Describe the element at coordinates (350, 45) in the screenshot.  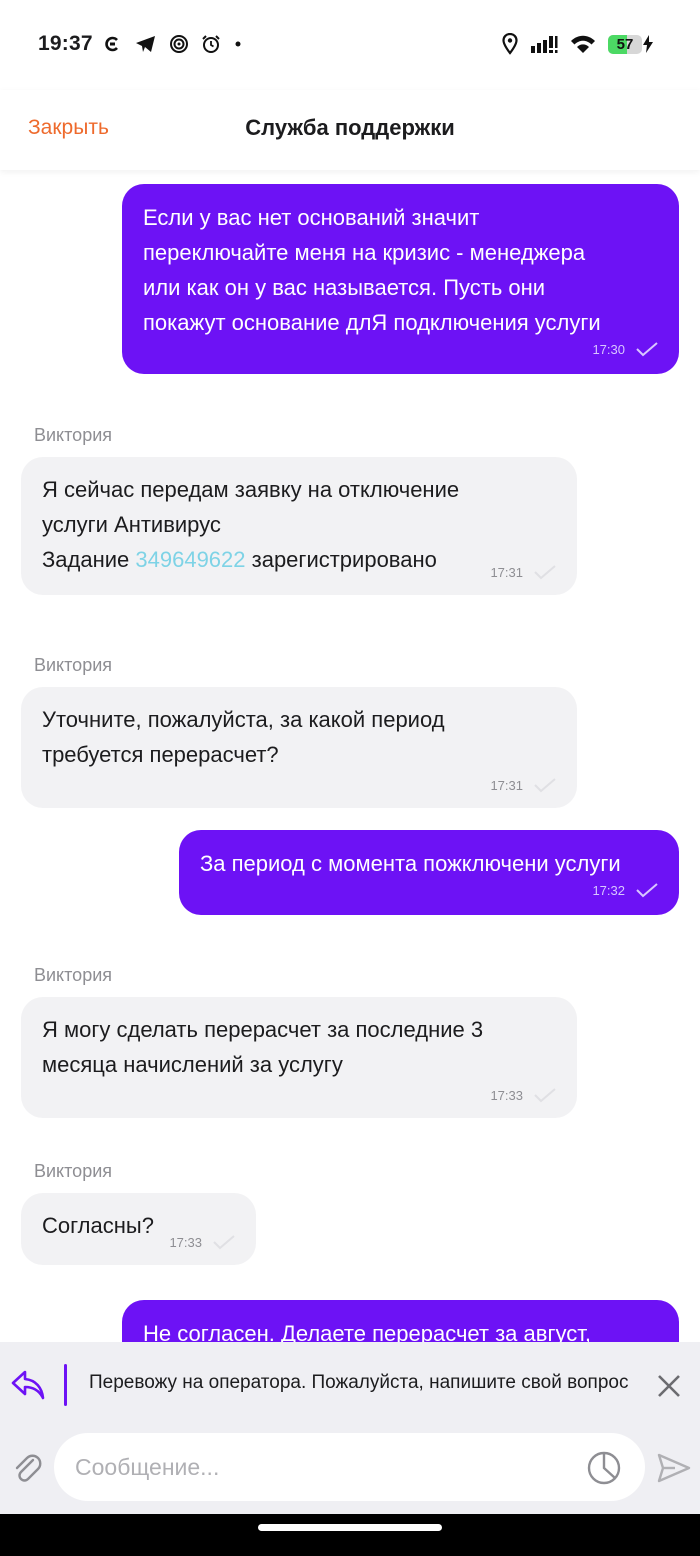
I see `status-bar: 19:37 57` at that location.